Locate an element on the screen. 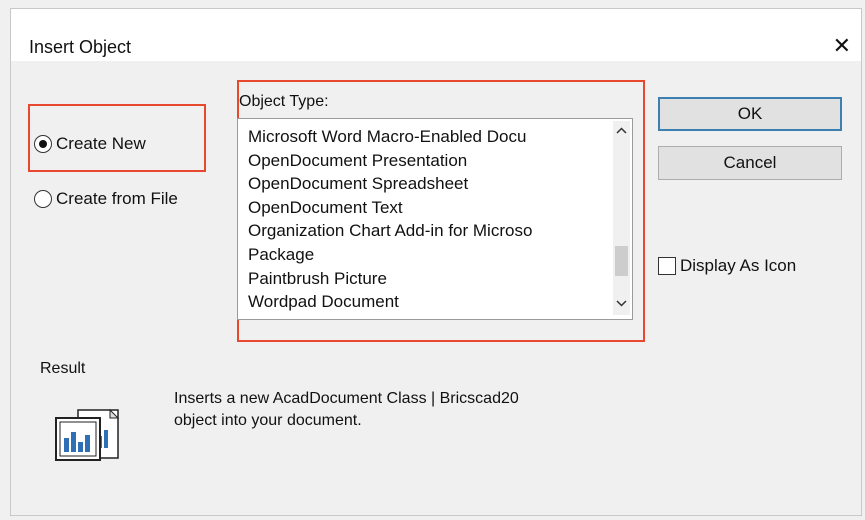  create-new-radio: Create New is located at coordinates (90, 144).